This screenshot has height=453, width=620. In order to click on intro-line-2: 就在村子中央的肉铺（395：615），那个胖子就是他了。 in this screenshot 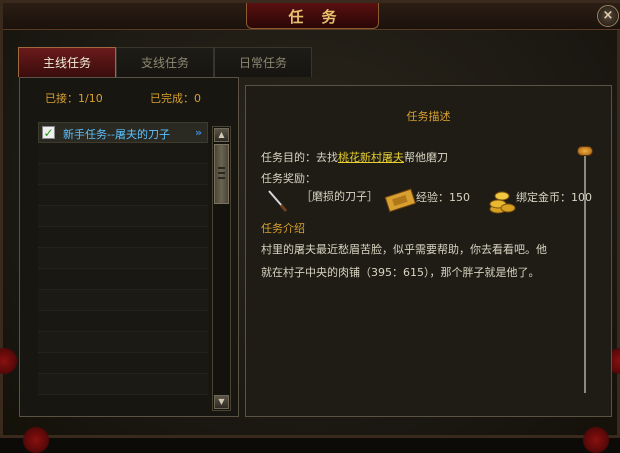, I will do `click(400, 272)`.